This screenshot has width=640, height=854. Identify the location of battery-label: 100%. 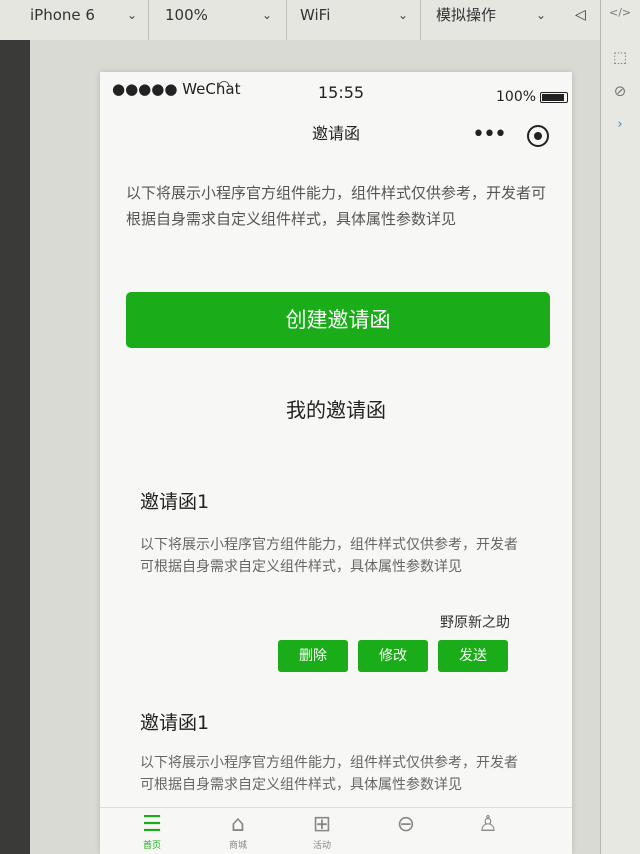
(516, 97).